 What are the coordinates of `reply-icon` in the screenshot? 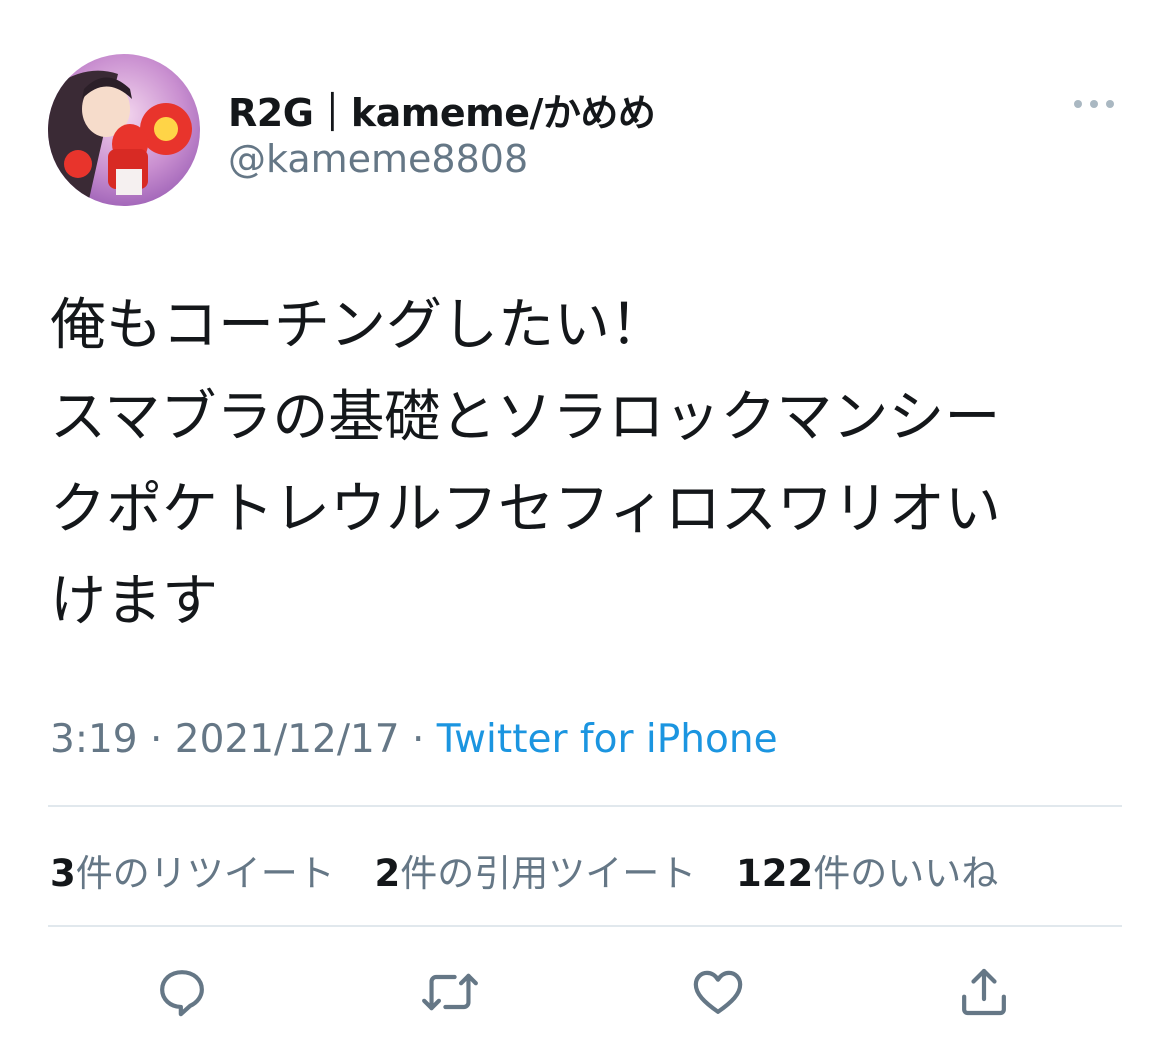 It's located at (182, 993).